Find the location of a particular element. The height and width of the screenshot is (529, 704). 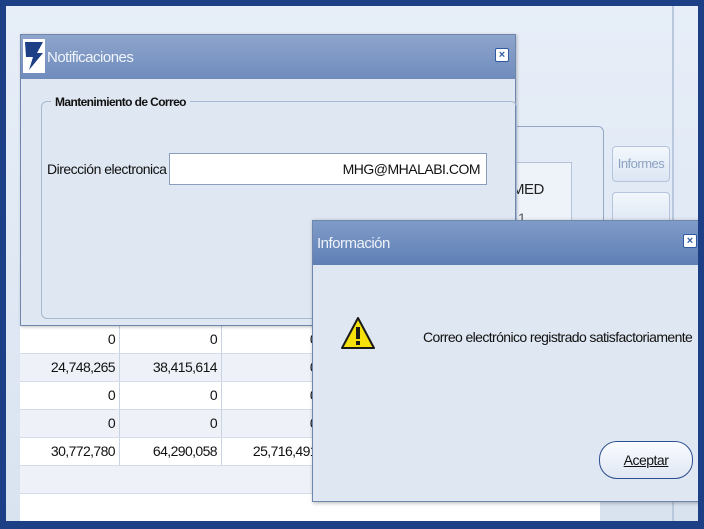

table-cell: 25,716,491 is located at coordinates (272, 451).